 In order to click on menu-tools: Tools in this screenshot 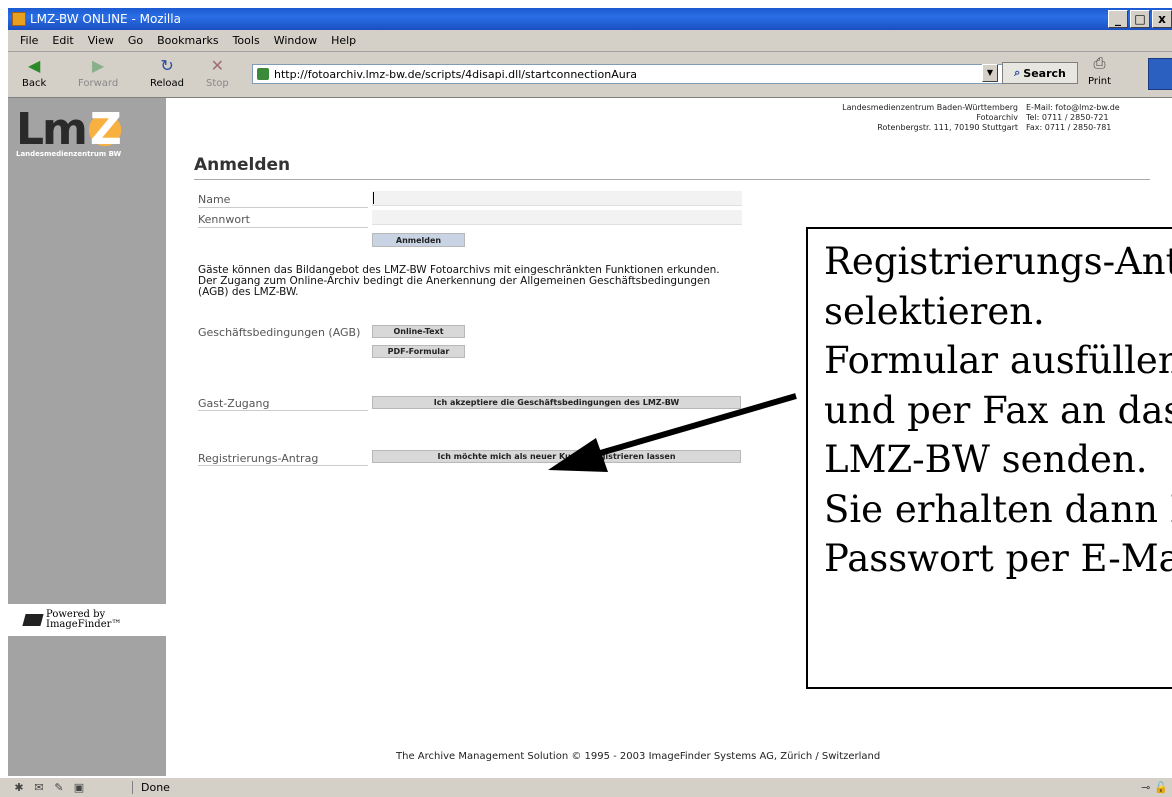, I will do `click(246, 40)`.